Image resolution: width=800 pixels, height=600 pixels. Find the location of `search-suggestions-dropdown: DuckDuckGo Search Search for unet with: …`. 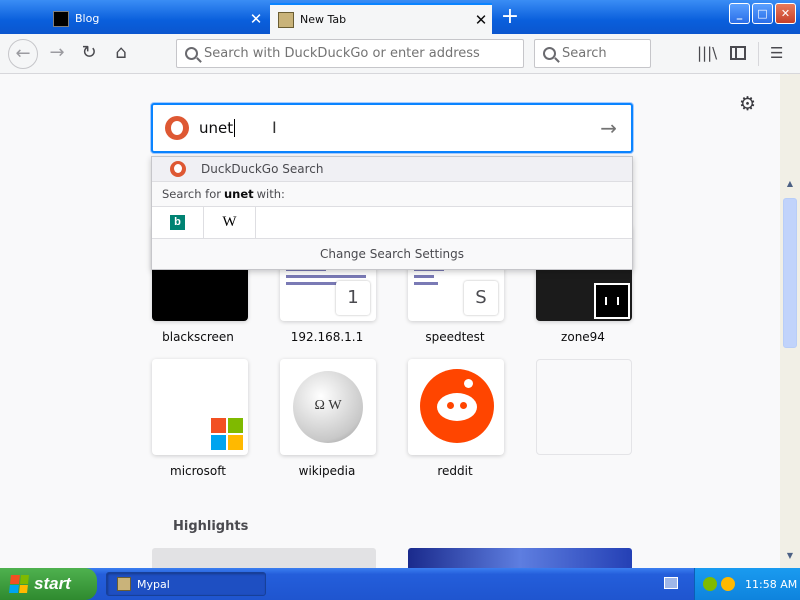

search-suggestions-dropdown: DuckDuckGo Search Search for unet with: … is located at coordinates (392, 213).